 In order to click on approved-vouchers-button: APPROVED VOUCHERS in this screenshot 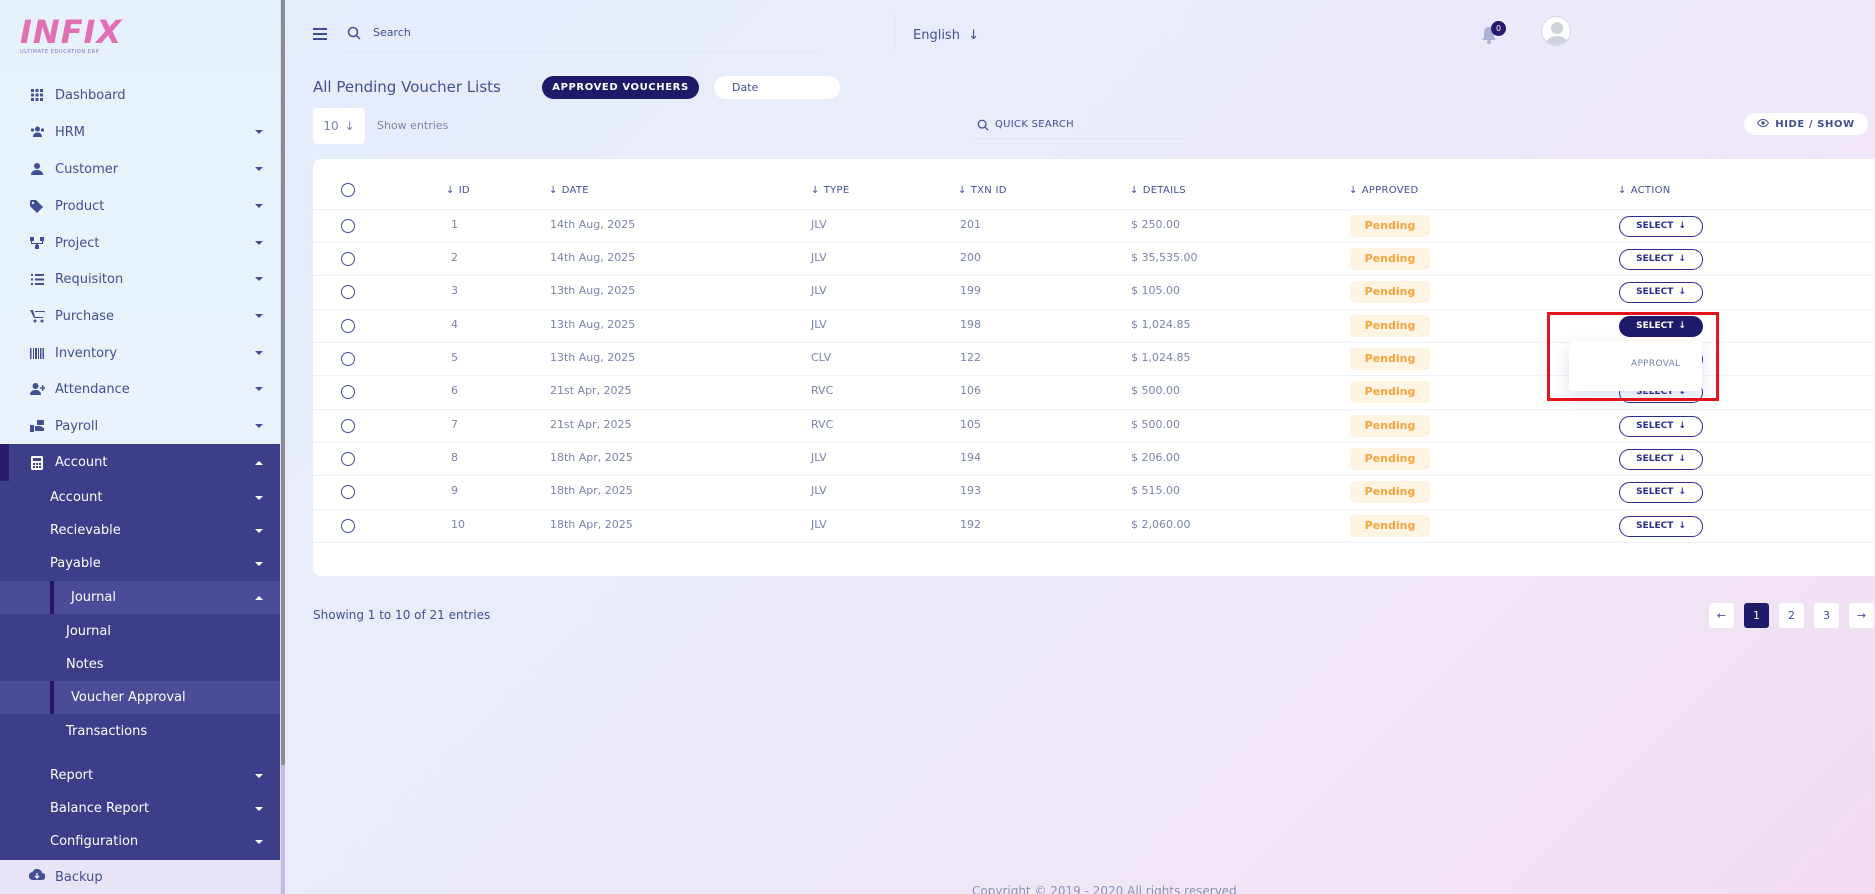, I will do `click(620, 87)`.